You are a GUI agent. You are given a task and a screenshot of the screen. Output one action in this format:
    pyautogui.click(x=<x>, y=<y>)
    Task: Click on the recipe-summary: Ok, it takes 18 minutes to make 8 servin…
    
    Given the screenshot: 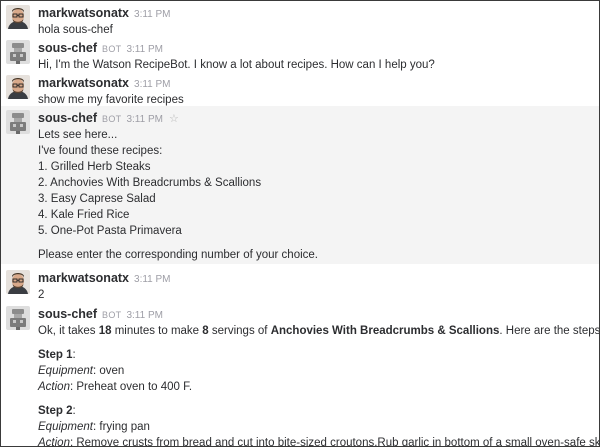 What is the action you would take?
    pyautogui.click(x=319, y=331)
    